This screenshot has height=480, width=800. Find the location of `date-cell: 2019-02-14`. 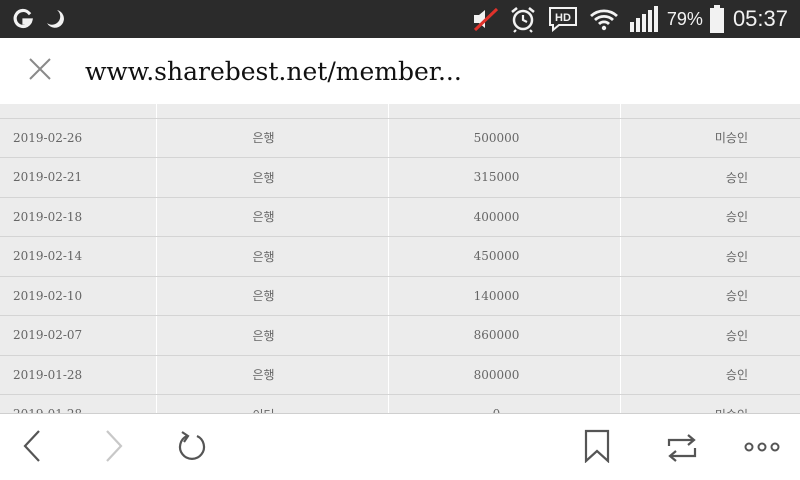

date-cell: 2019-02-14 is located at coordinates (78, 256).